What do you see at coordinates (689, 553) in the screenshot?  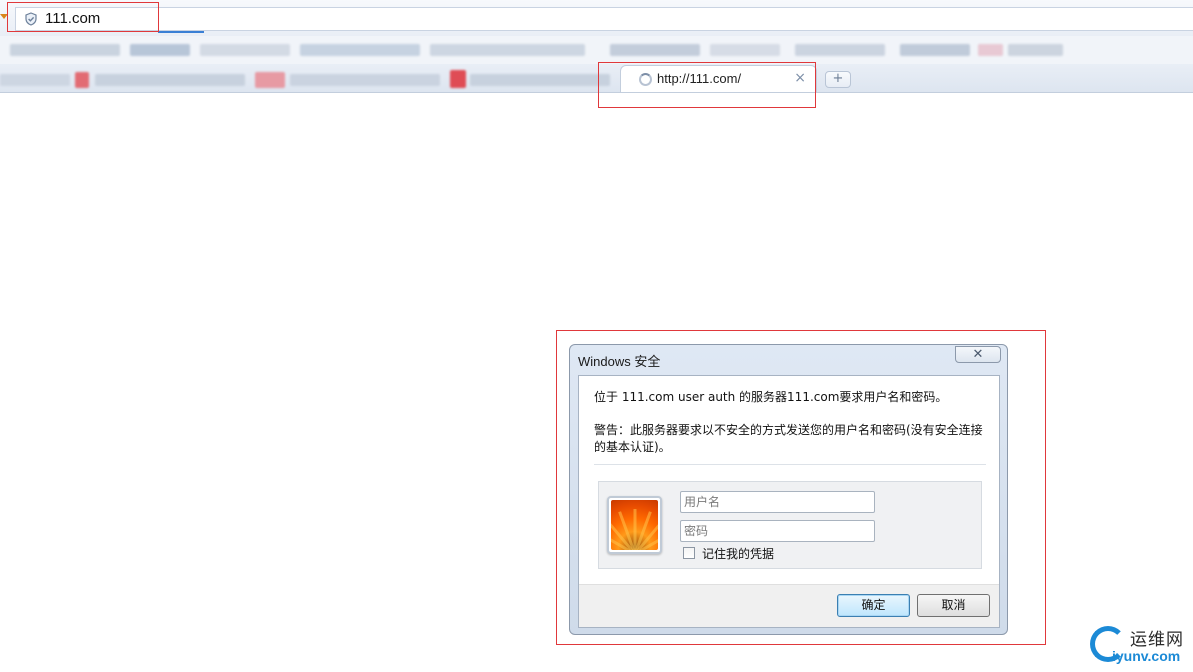 I see `remember-checkbox` at bounding box center [689, 553].